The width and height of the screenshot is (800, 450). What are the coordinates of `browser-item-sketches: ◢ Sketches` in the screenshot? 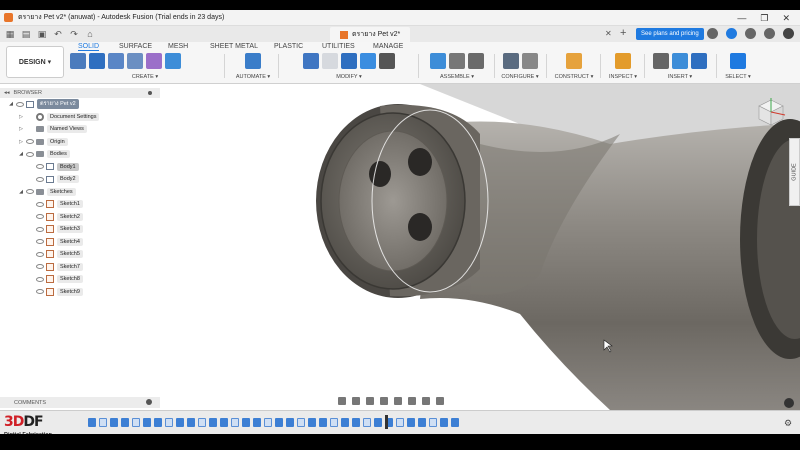 It's located at (80, 192).